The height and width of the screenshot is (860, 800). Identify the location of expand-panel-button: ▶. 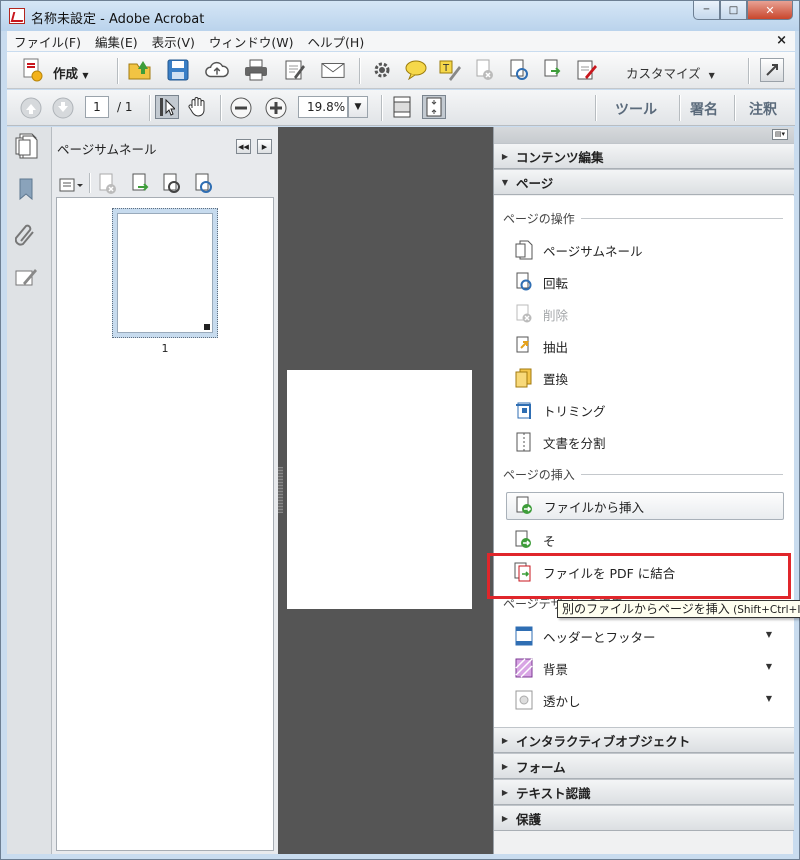
(264, 146).